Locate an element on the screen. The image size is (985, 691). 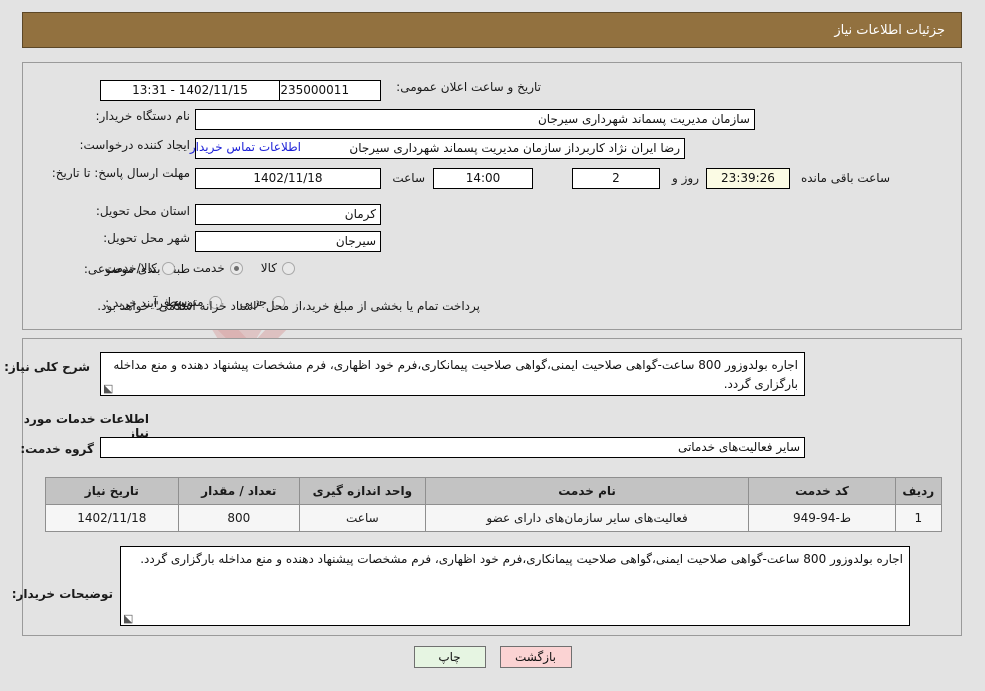
deadline-date-input: 1402/11/18 is located at coordinates (288, 178).